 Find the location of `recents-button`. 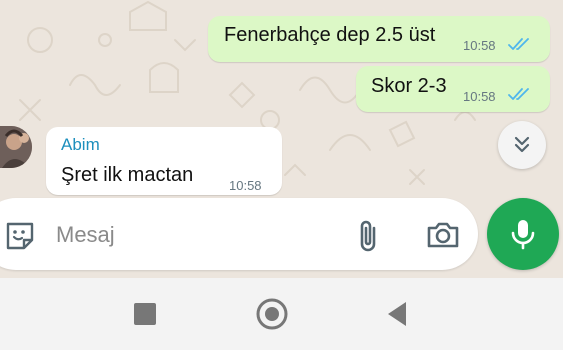

recents-button is located at coordinates (145, 314).